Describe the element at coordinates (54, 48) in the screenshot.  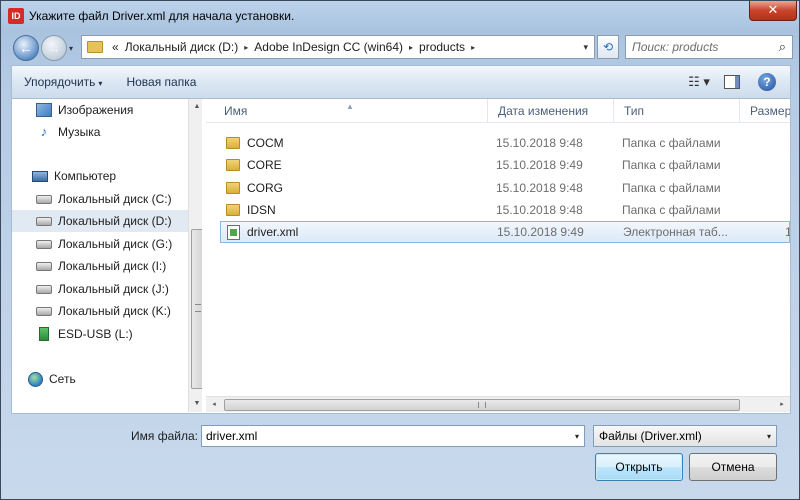
I see `forward-button: →` at that location.